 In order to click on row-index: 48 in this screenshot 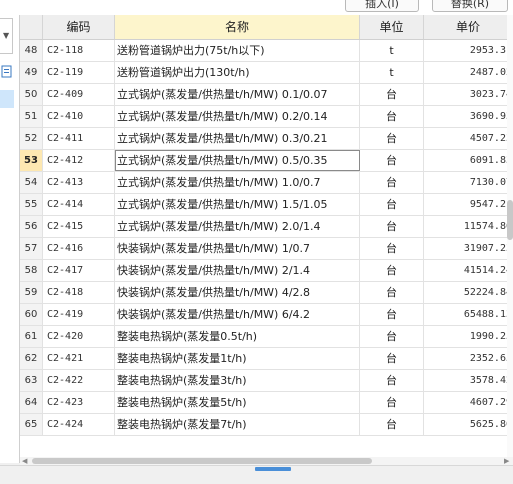, I will do `click(31, 50)`.